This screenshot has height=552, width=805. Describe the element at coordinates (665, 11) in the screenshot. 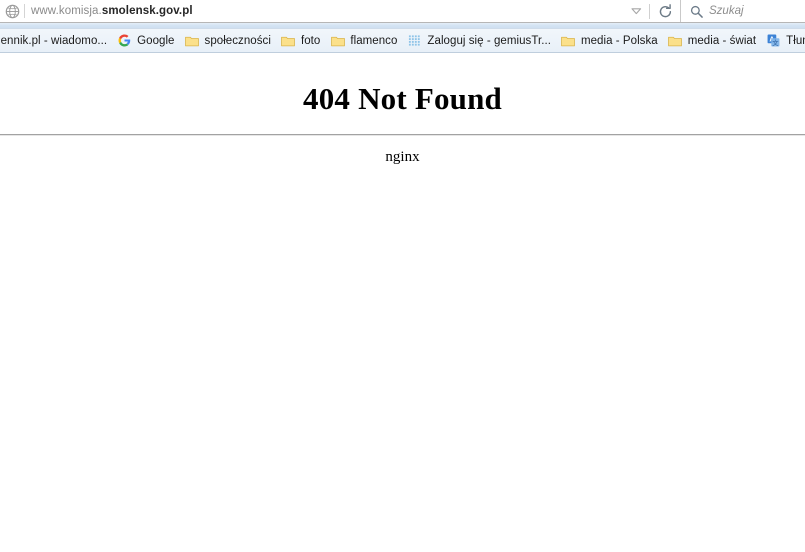

I see `reload-icon` at that location.